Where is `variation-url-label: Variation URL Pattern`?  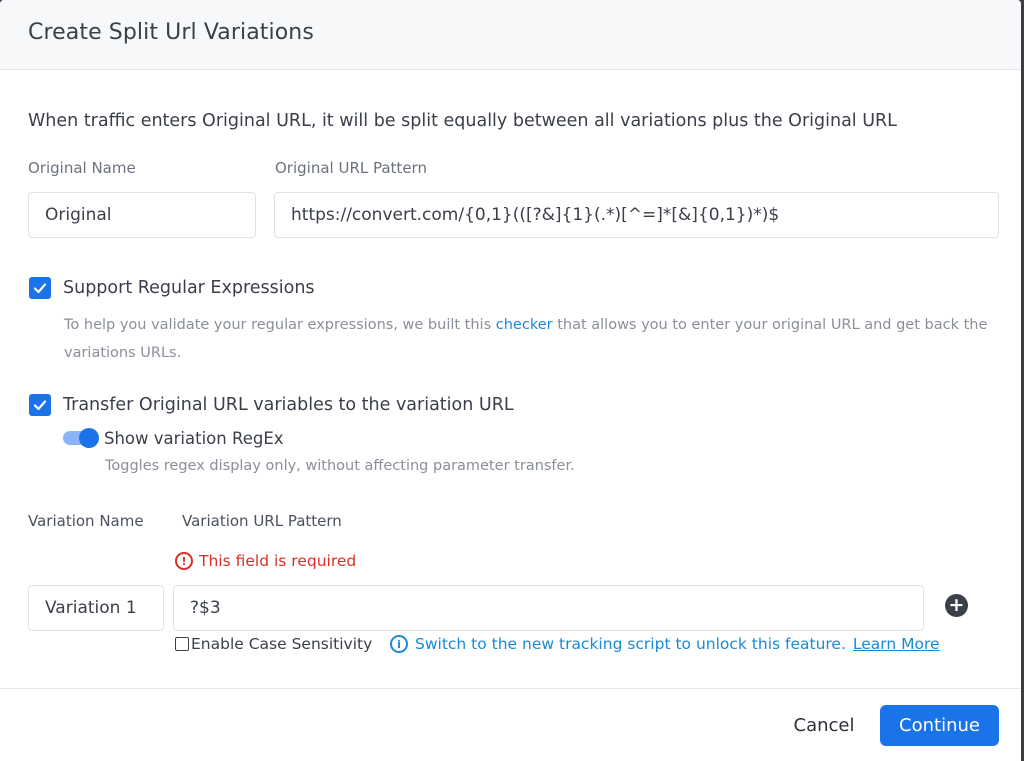
variation-url-label: Variation URL Pattern is located at coordinates (262, 521).